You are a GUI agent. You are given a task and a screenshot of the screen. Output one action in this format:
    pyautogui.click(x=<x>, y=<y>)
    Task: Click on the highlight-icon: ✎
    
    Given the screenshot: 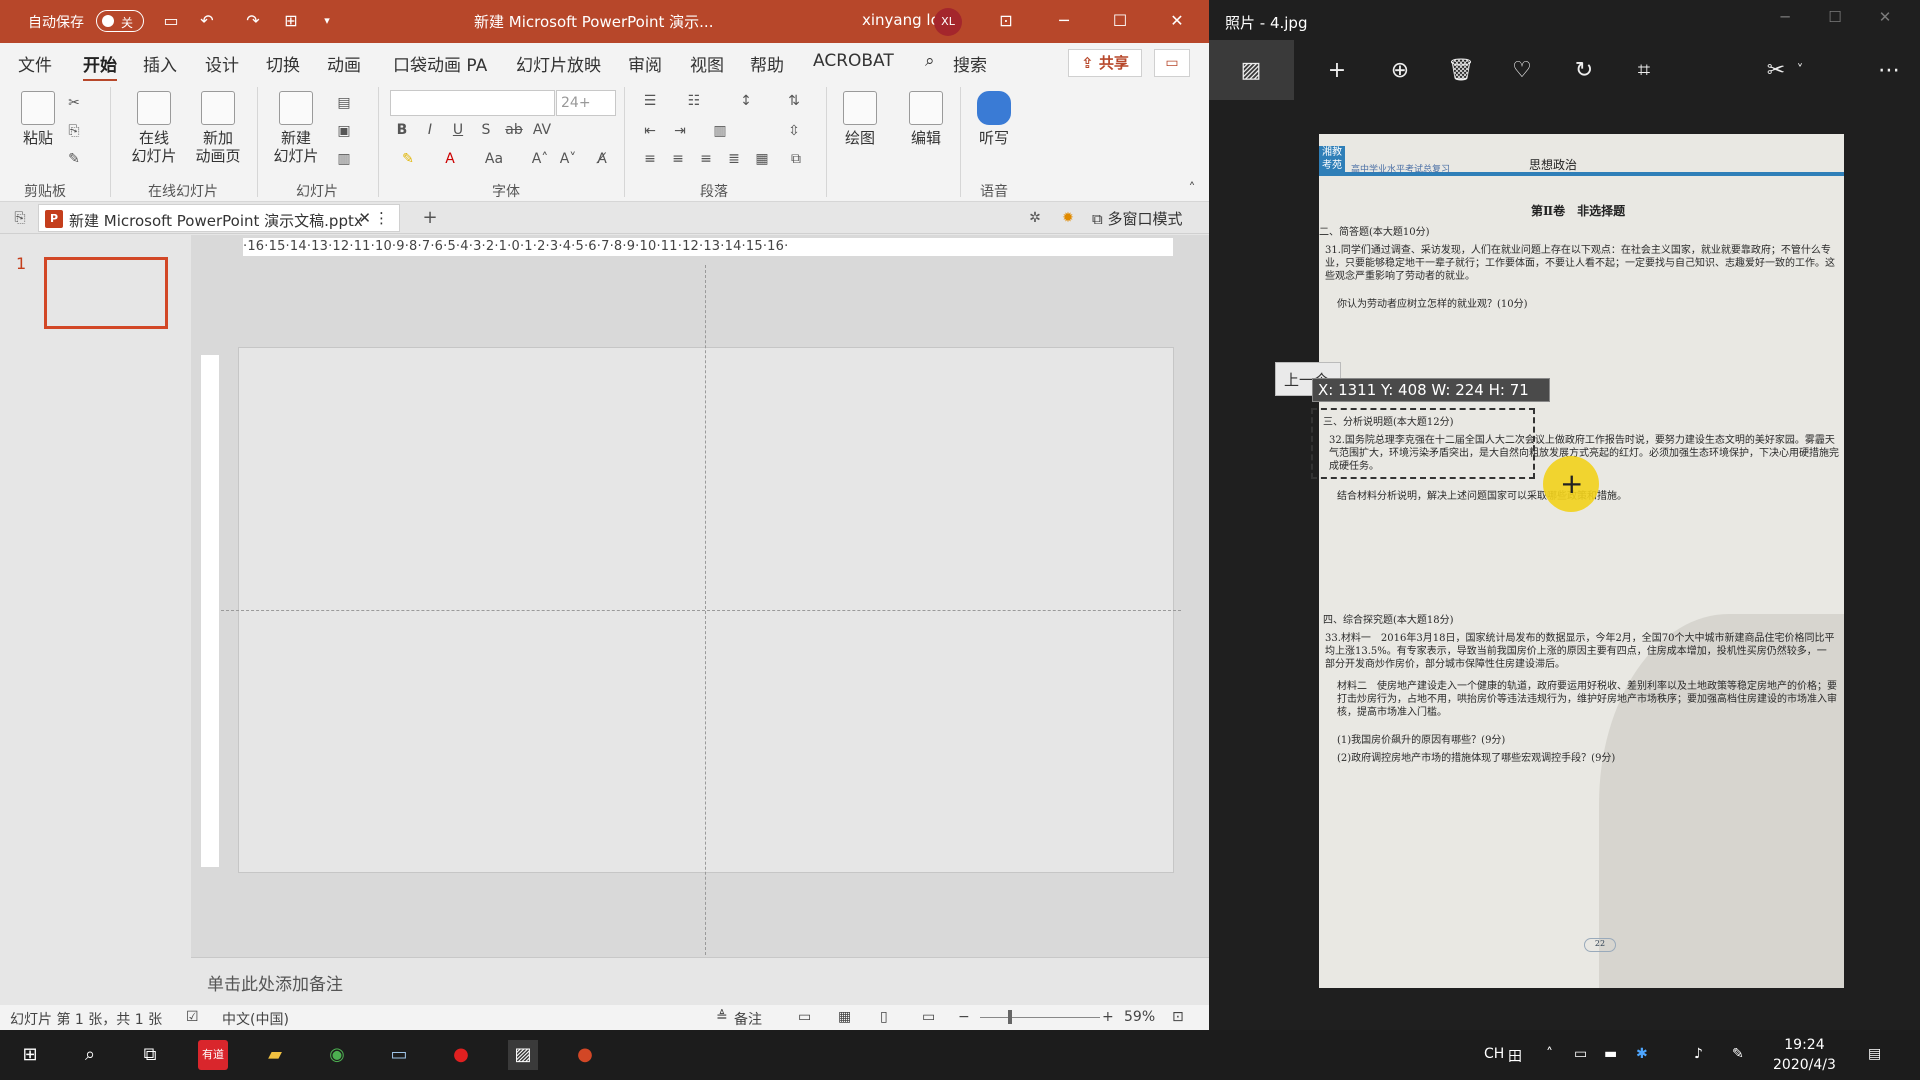 What is the action you would take?
    pyautogui.click(x=408, y=159)
    